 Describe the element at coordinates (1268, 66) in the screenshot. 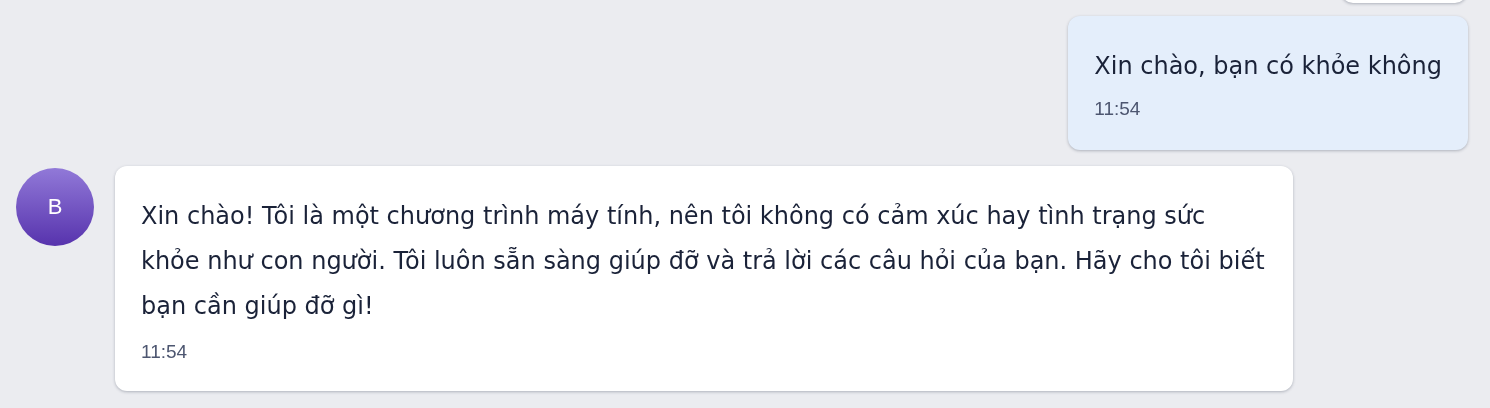

I see `message-text: Xin chào, bạn có khỏe không` at that location.